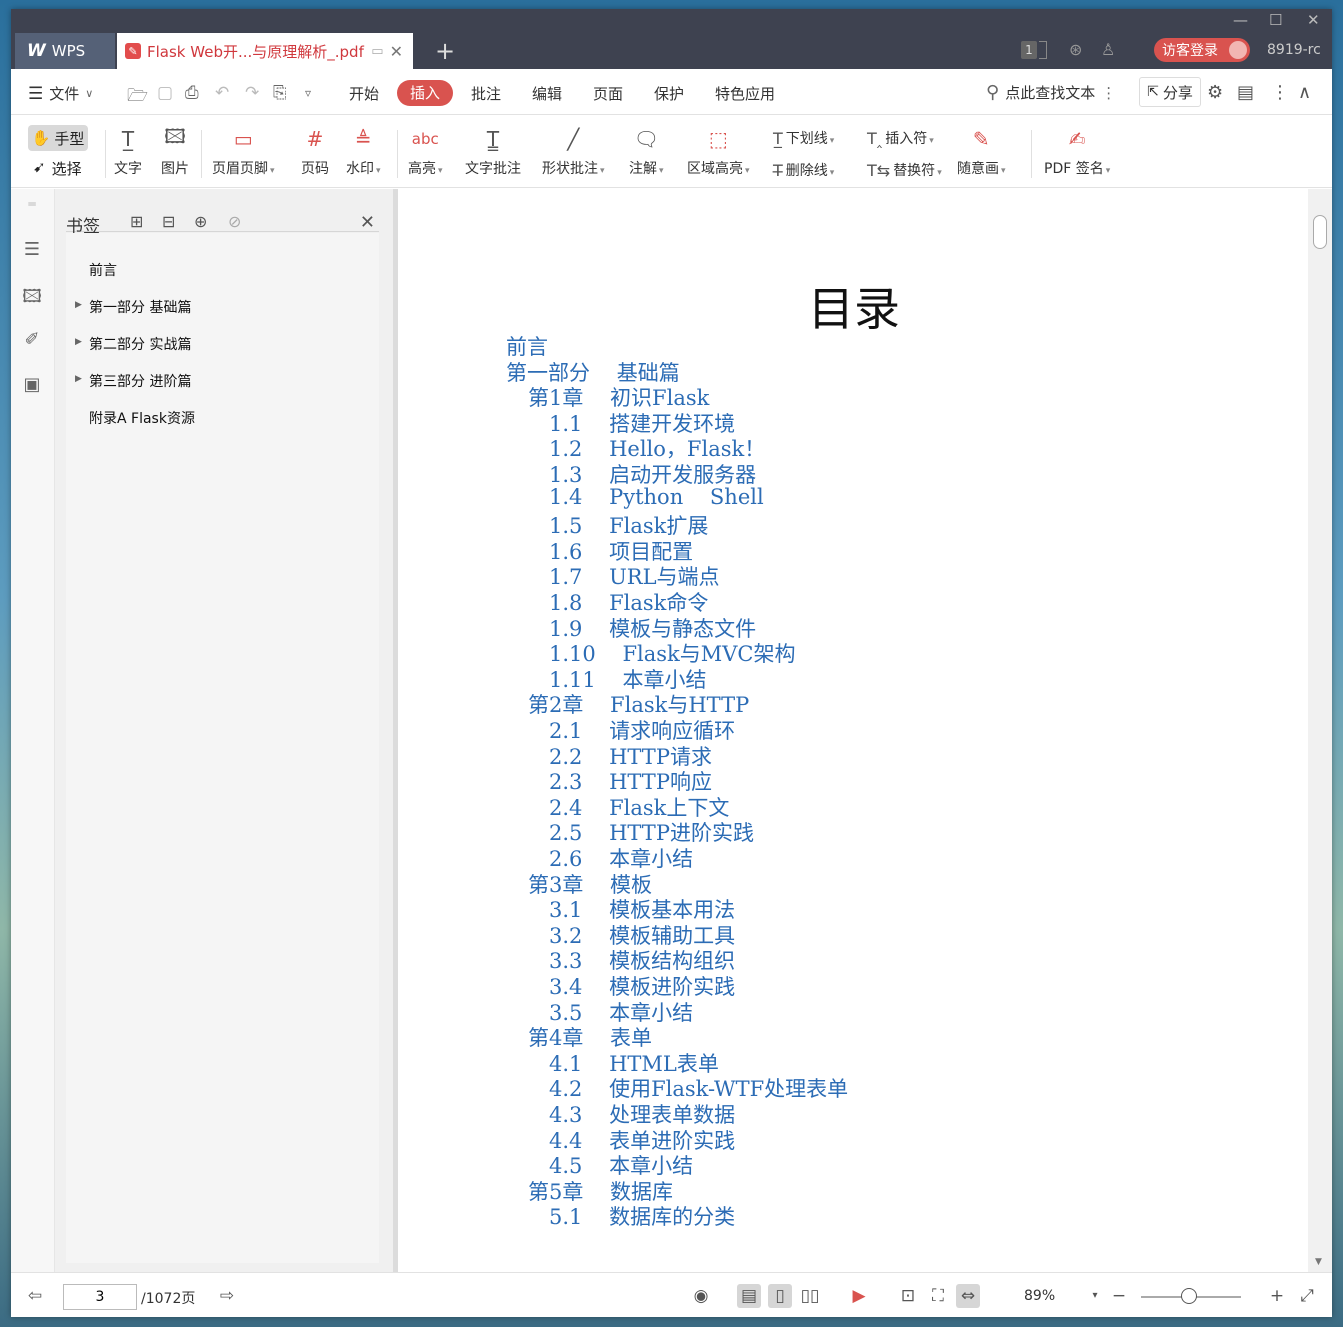  I want to click on more-vertical-icon: ⋮, so click(1108, 93).